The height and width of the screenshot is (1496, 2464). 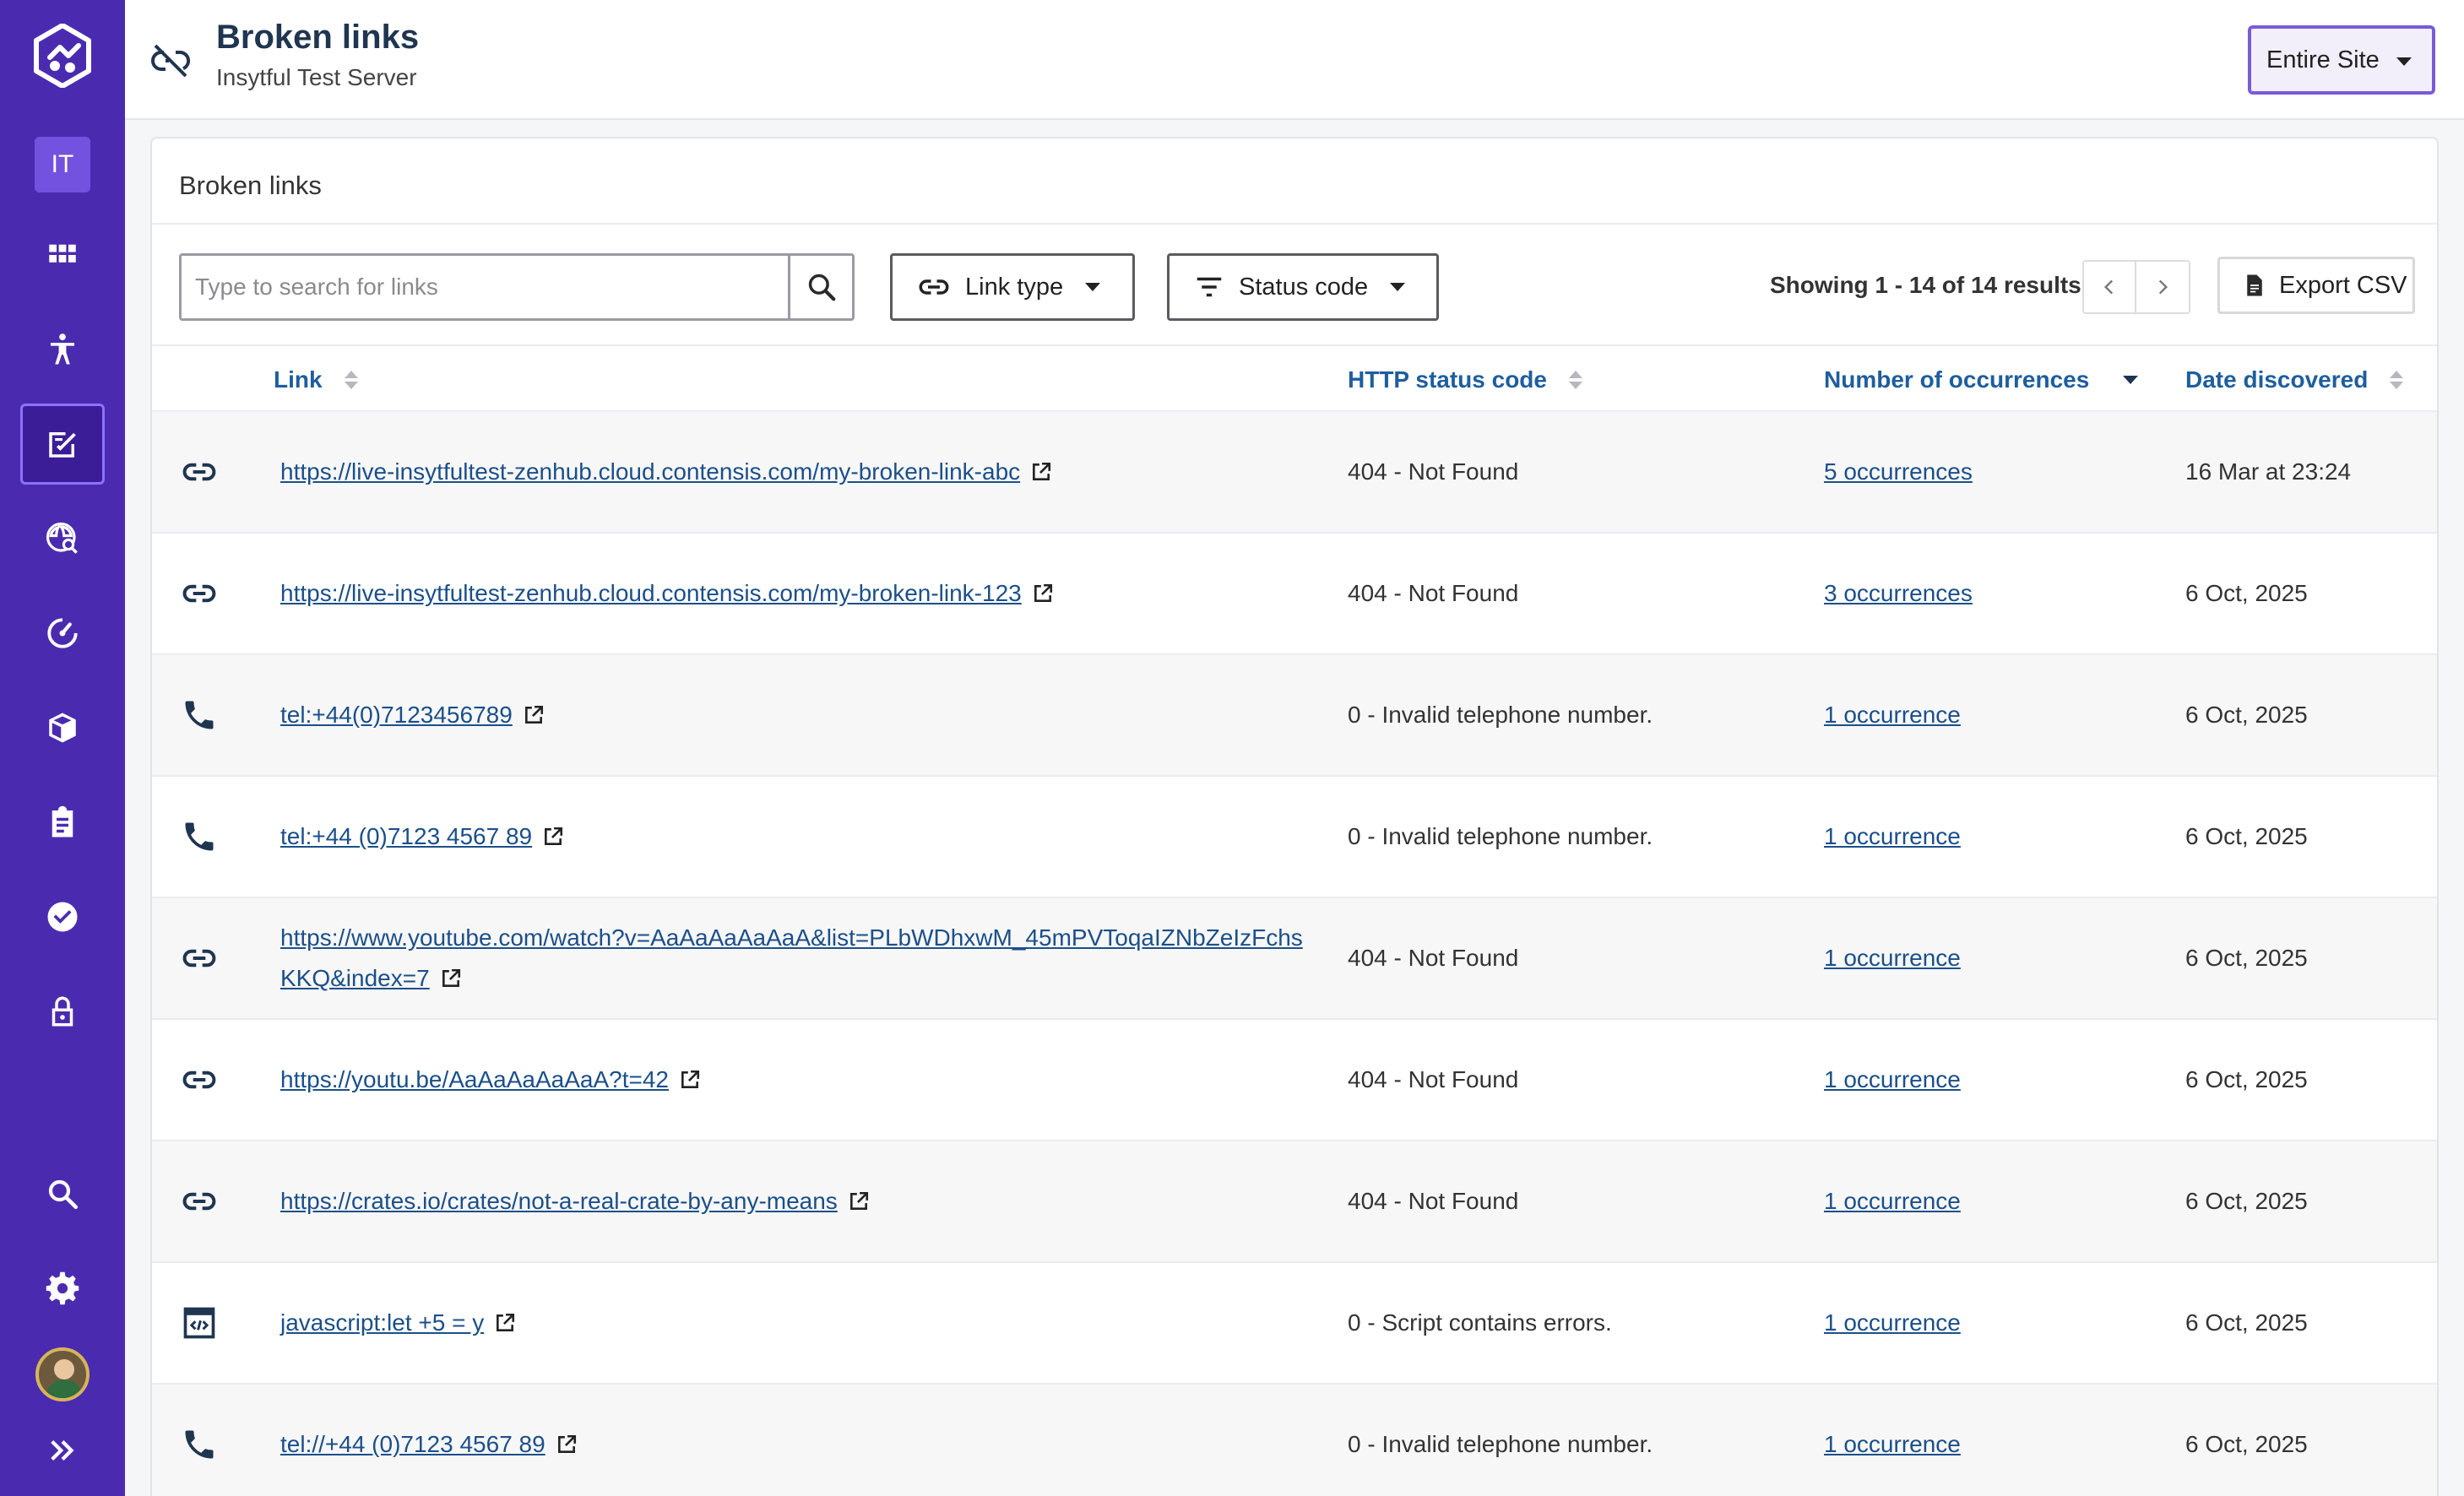 What do you see at coordinates (62, 822) in the screenshot?
I see `nav-reports` at bounding box center [62, 822].